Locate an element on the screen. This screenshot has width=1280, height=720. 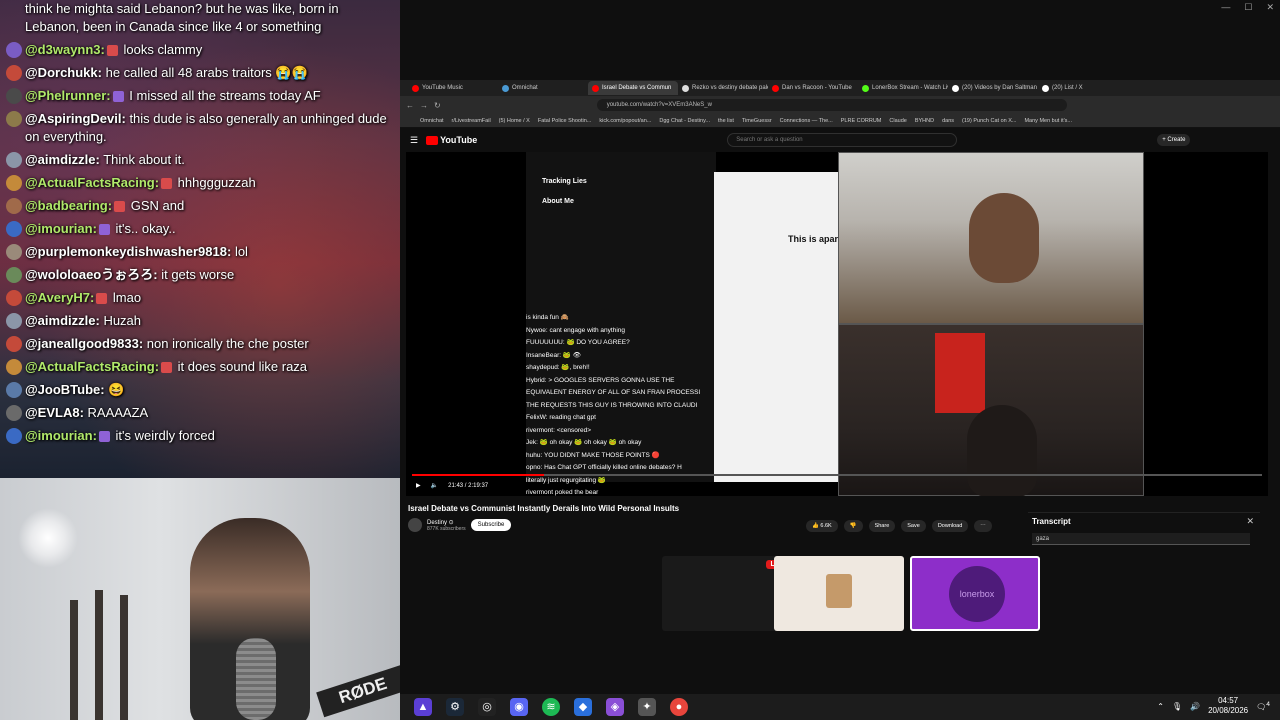
play-icon: ▶ is located at coordinates (418, 485).